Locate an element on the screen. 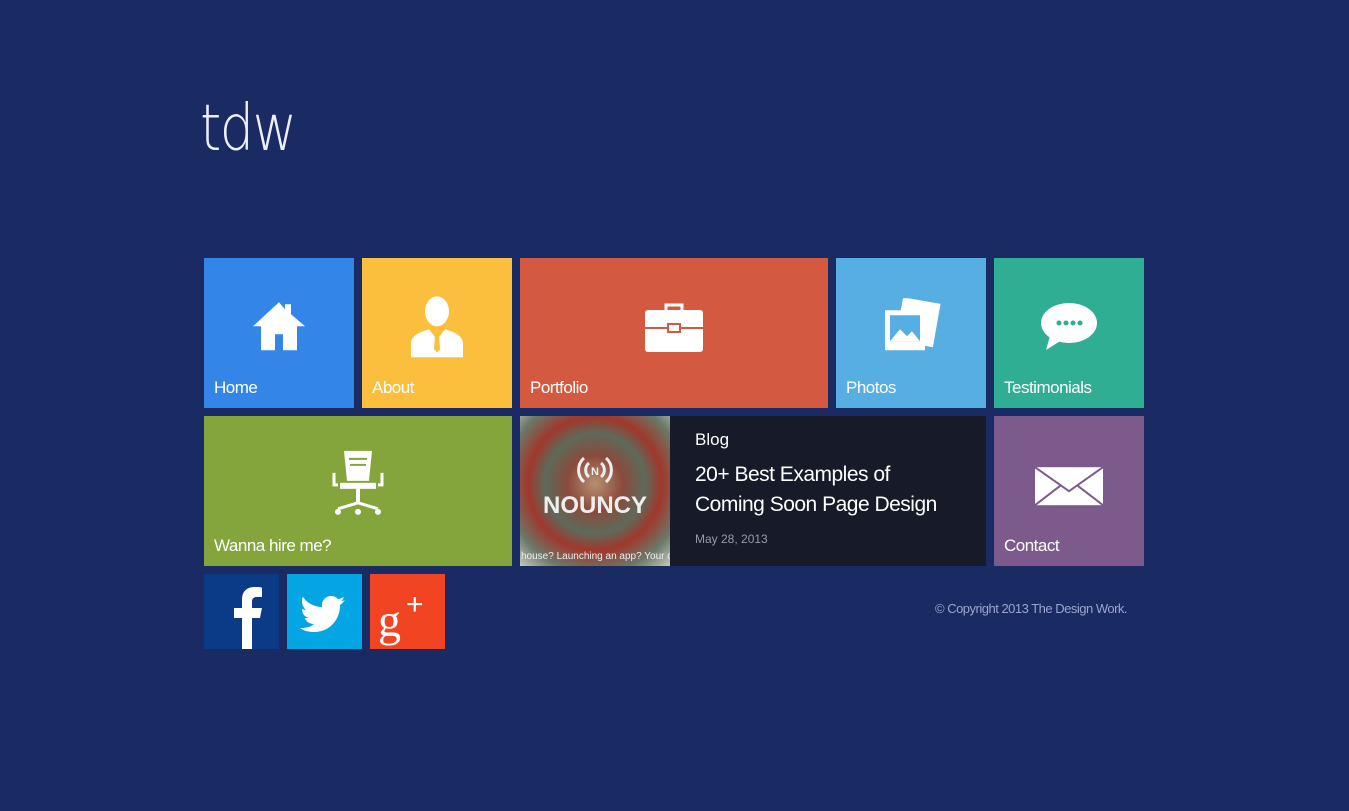 The image size is (1349, 811). tile-about: About is located at coordinates (437, 333).